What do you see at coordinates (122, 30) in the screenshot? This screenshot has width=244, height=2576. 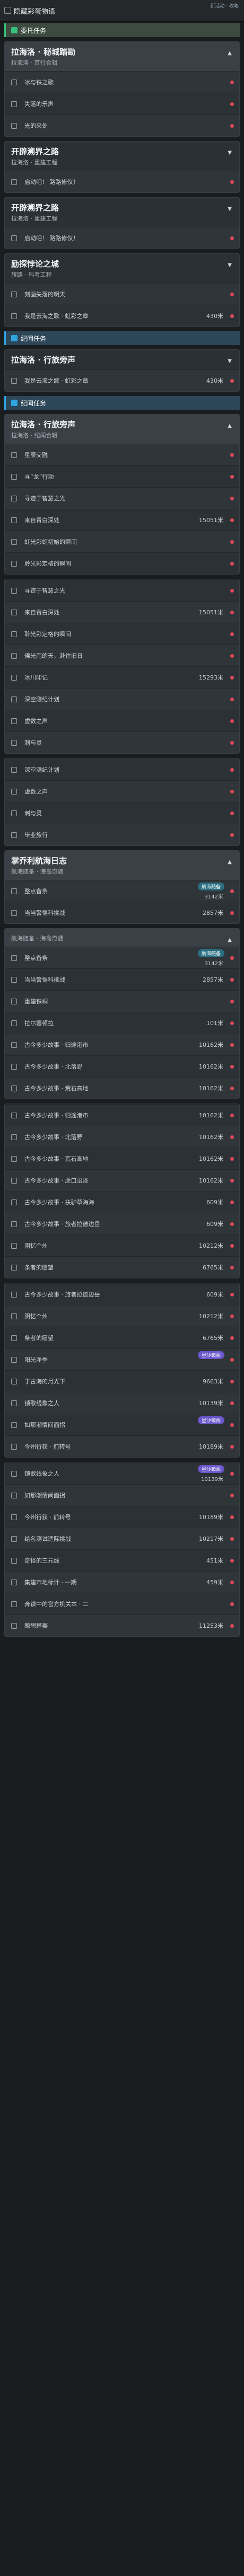 I see `category-header: 委托任务` at bounding box center [122, 30].